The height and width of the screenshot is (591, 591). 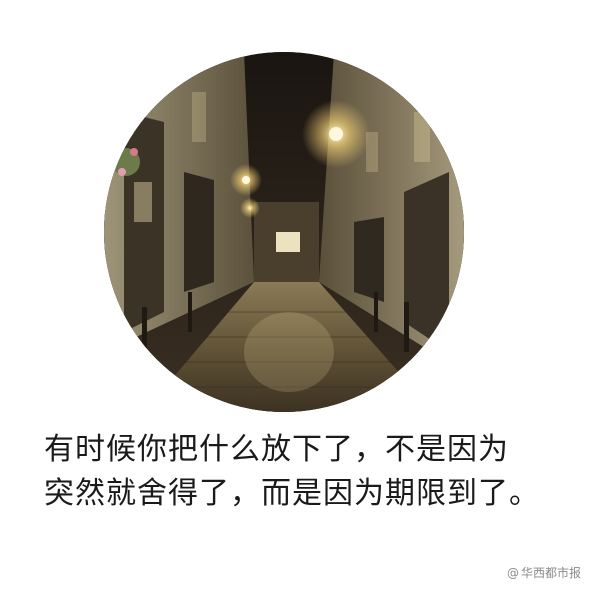 What do you see at coordinates (304, 472) in the screenshot?
I see `quote-text: 有时候你把什么放下了，不是因为 突然就舍得了，而是因为期限到了。` at bounding box center [304, 472].